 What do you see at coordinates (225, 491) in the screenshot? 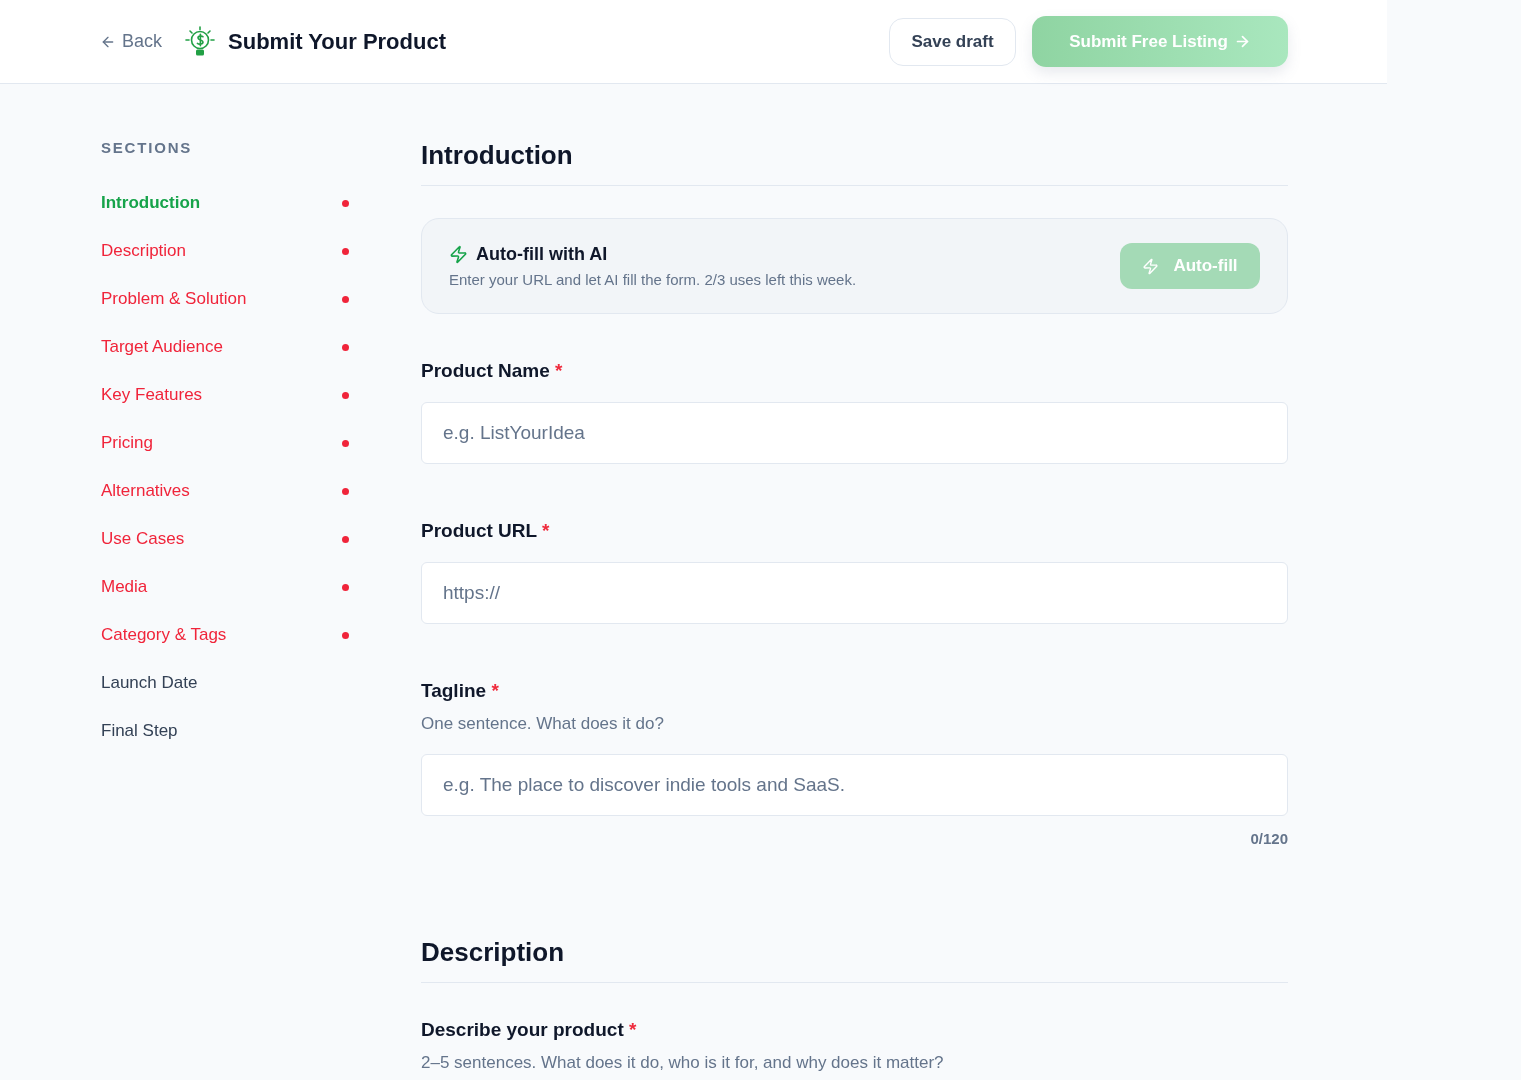
I see `sidebar-section-link: Alternatives` at bounding box center [225, 491].